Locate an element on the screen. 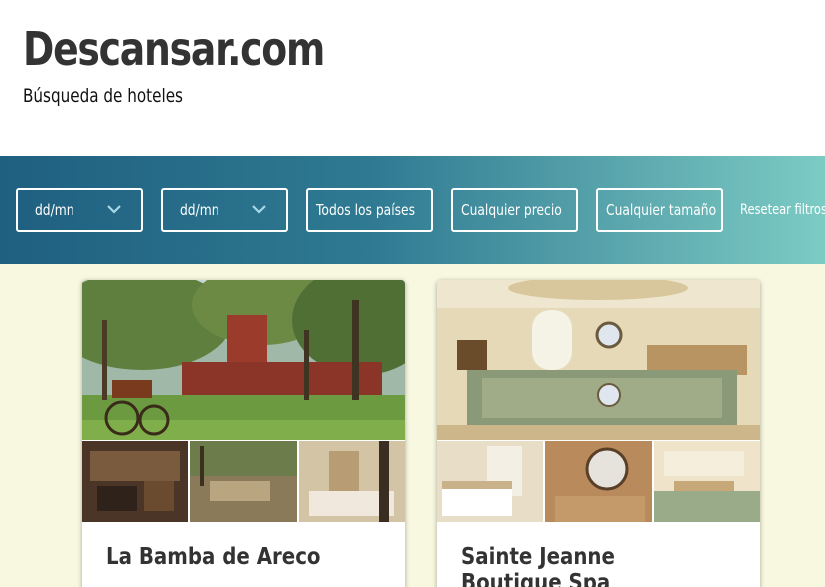 The image size is (825, 587). checkin-date-placeholder: dd/mm is located at coordinates (54, 210).